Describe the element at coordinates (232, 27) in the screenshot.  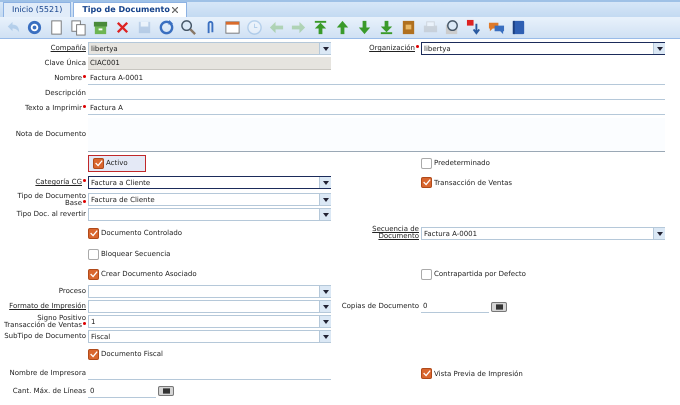
I see `window-icon` at that location.